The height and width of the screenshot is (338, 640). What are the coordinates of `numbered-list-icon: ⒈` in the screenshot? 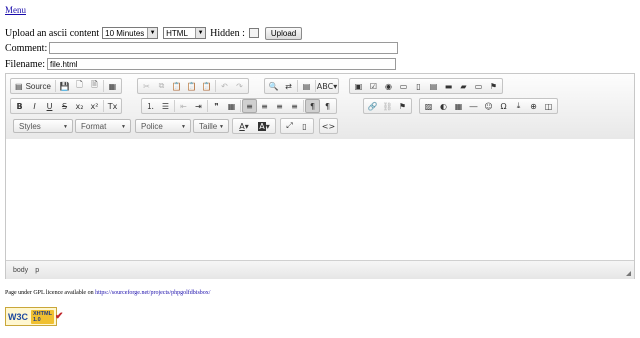 It's located at (150, 106).